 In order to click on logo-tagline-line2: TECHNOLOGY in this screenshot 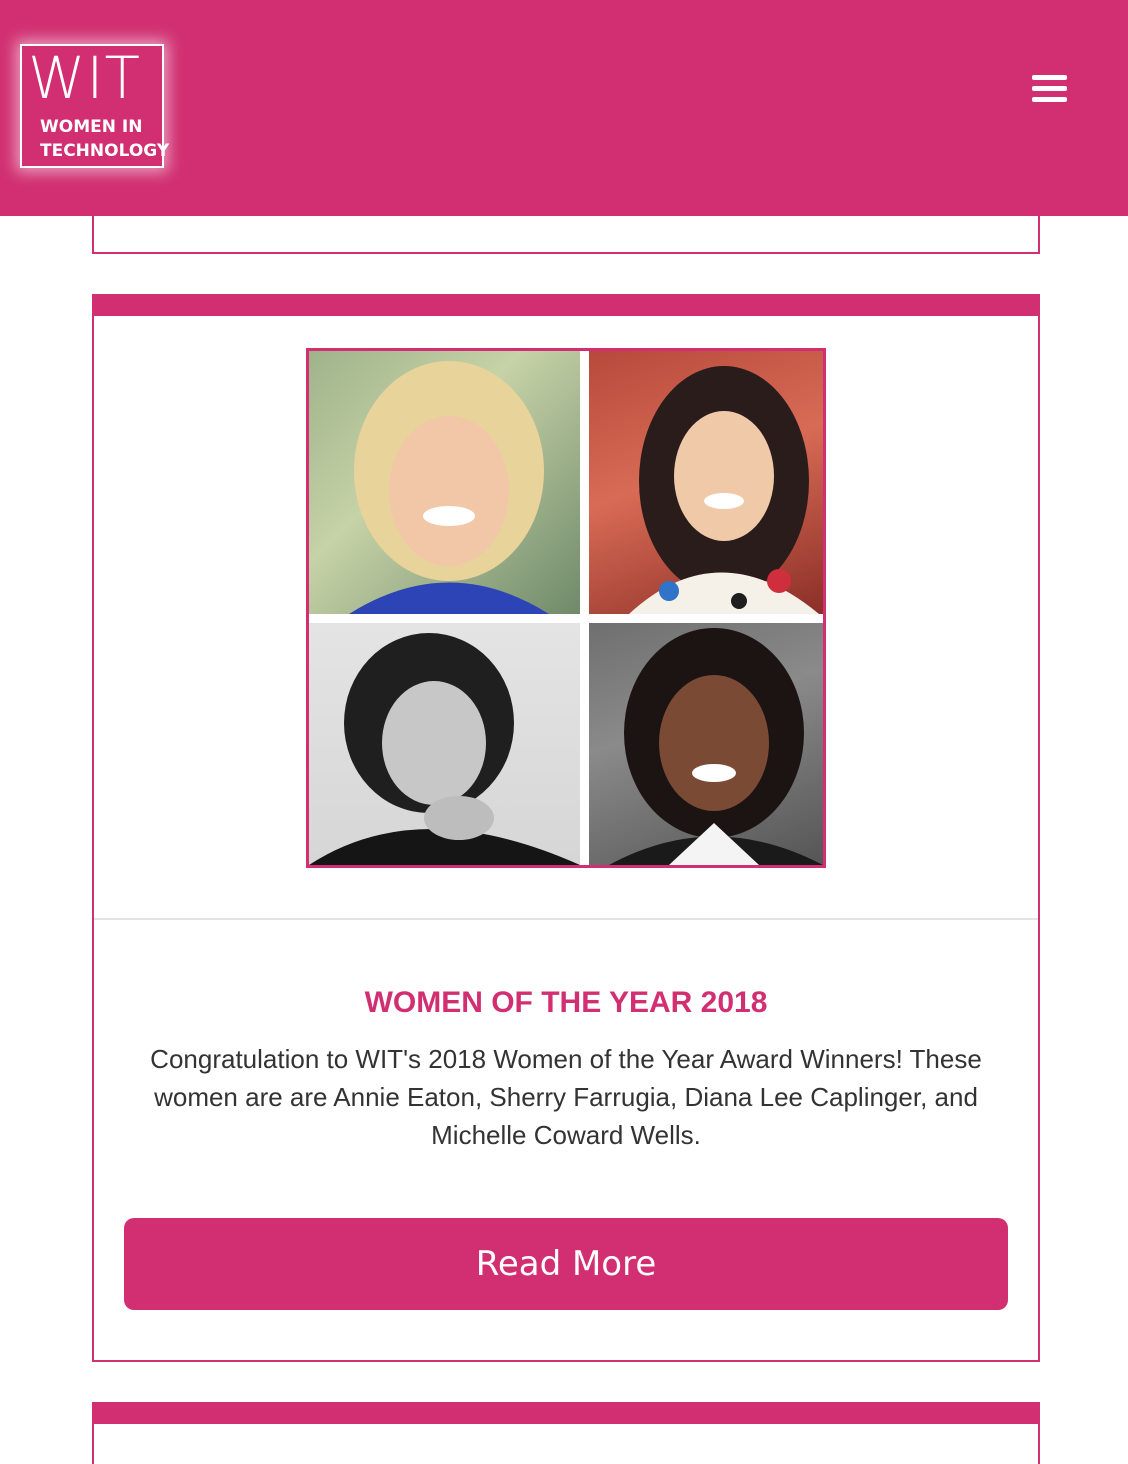, I will do `click(105, 151)`.